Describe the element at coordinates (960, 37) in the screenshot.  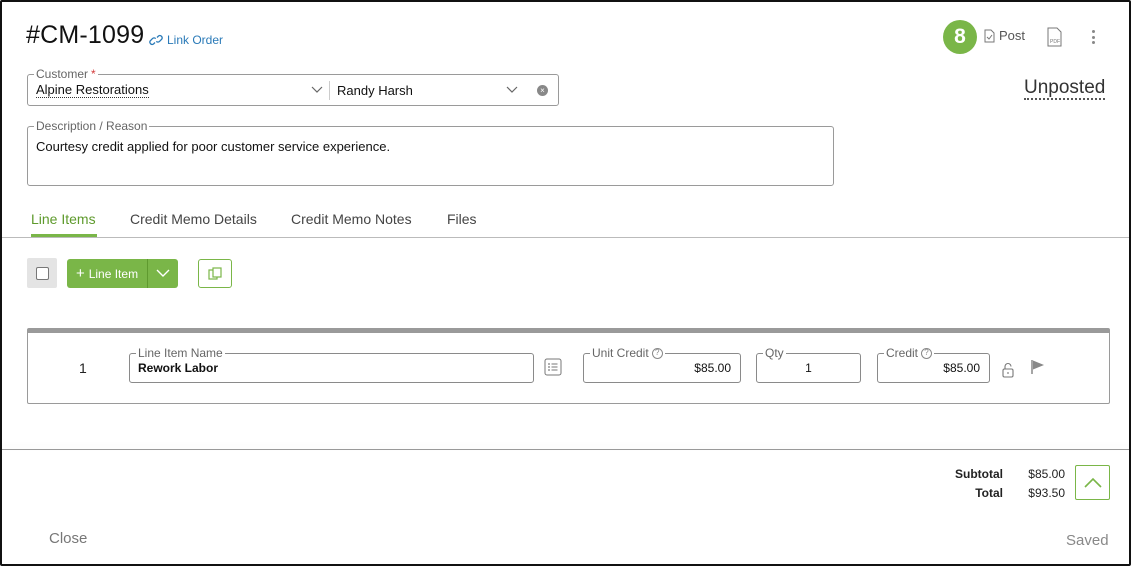
I see `notification-badge: 8` at that location.